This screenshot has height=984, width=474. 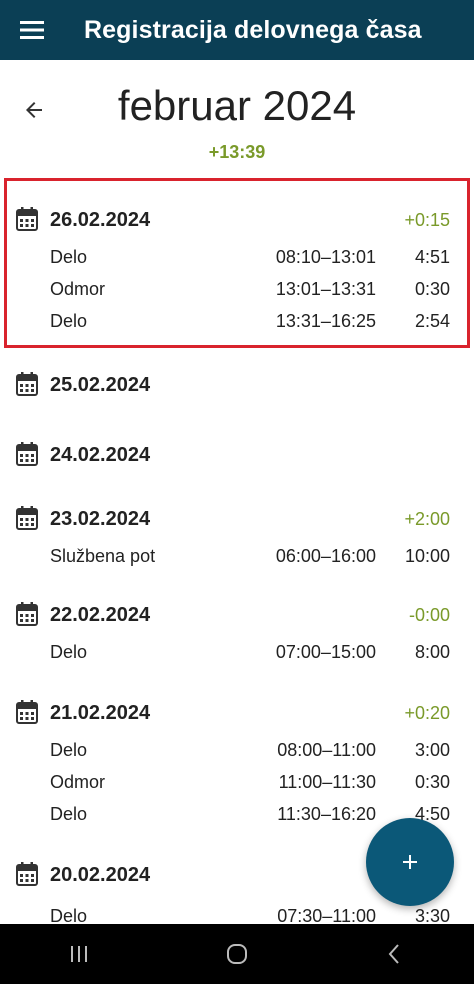 I want to click on day-header: 22.02.2024 -0:00, so click(x=237, y=614).